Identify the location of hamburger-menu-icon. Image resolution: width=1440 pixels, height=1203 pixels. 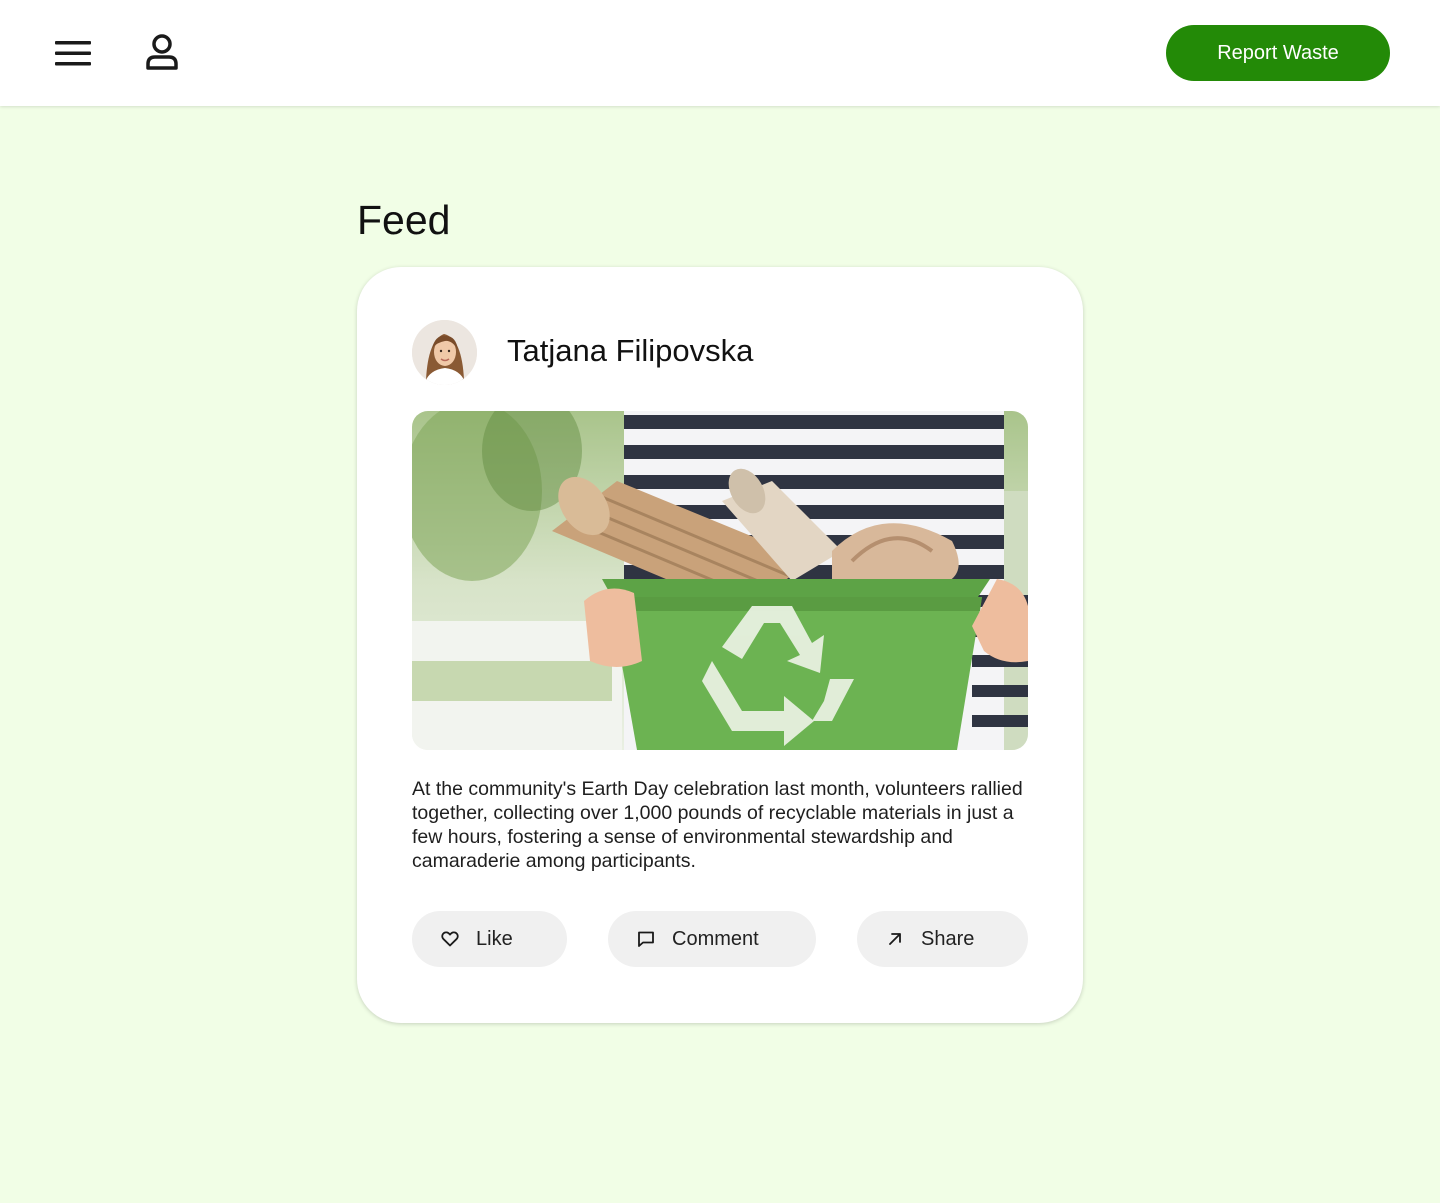
(73, 53).